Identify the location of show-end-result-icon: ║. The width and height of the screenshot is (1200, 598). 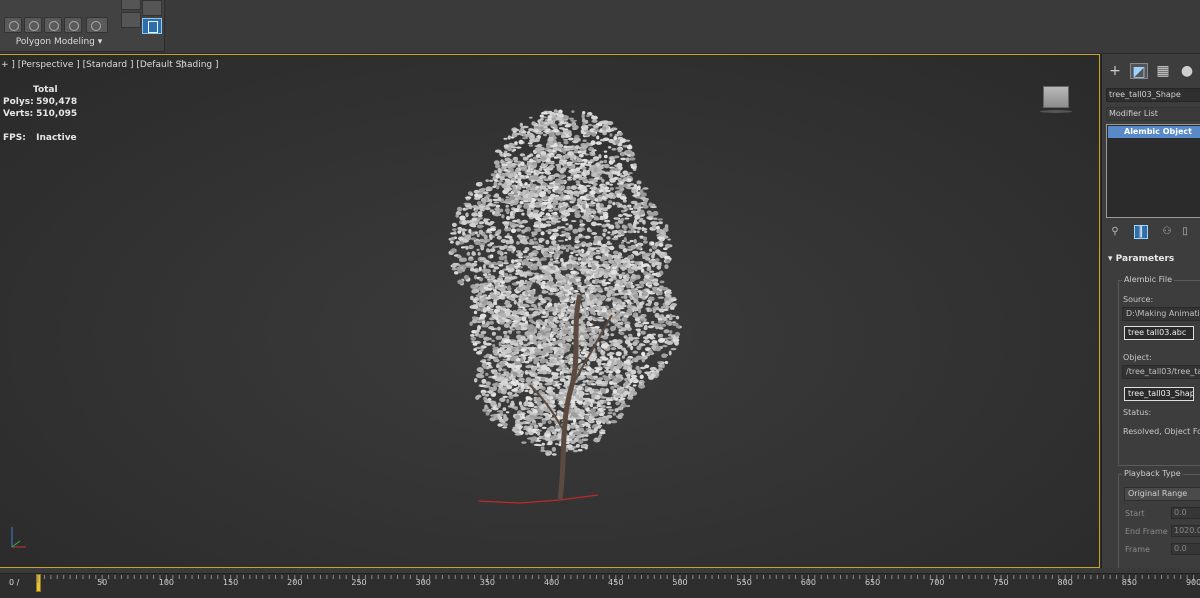
(1141, 232).